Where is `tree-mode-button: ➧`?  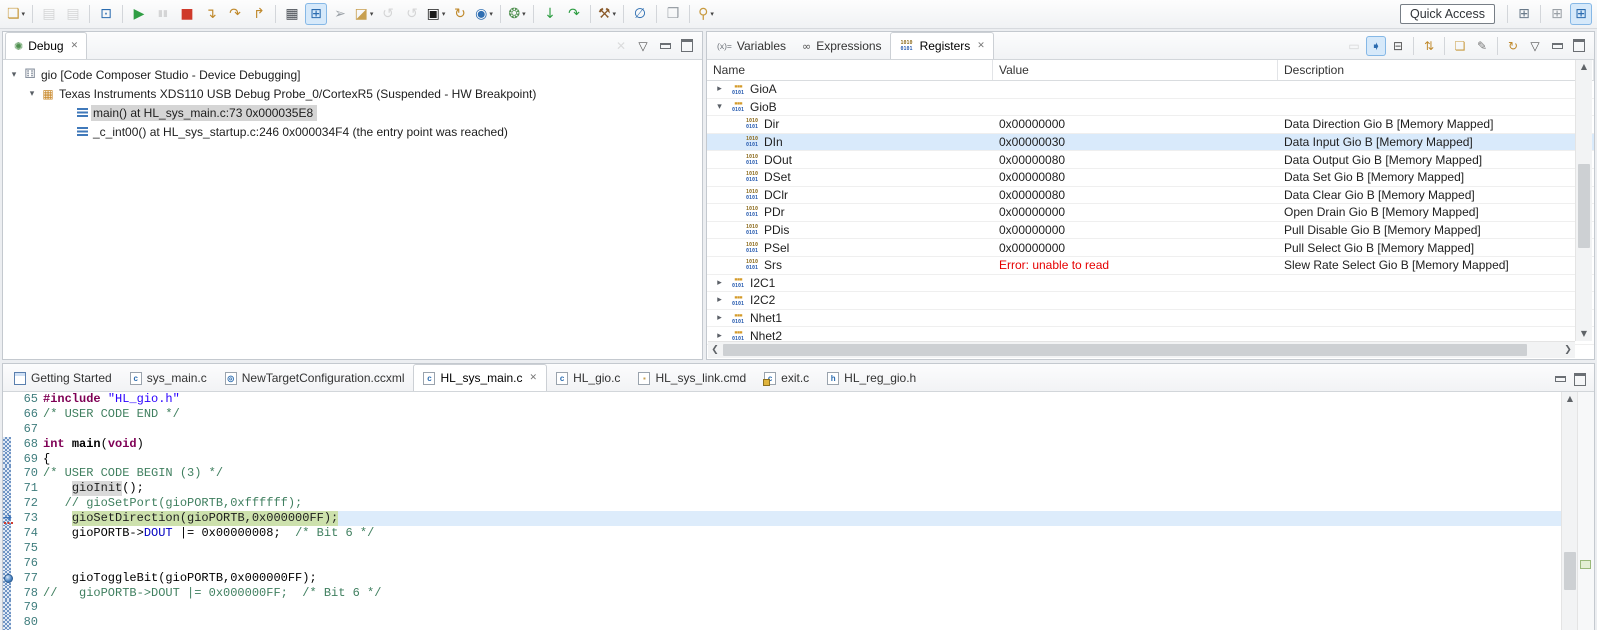
tree-mode-button: ➧ is located at coordinates (1376, 45).